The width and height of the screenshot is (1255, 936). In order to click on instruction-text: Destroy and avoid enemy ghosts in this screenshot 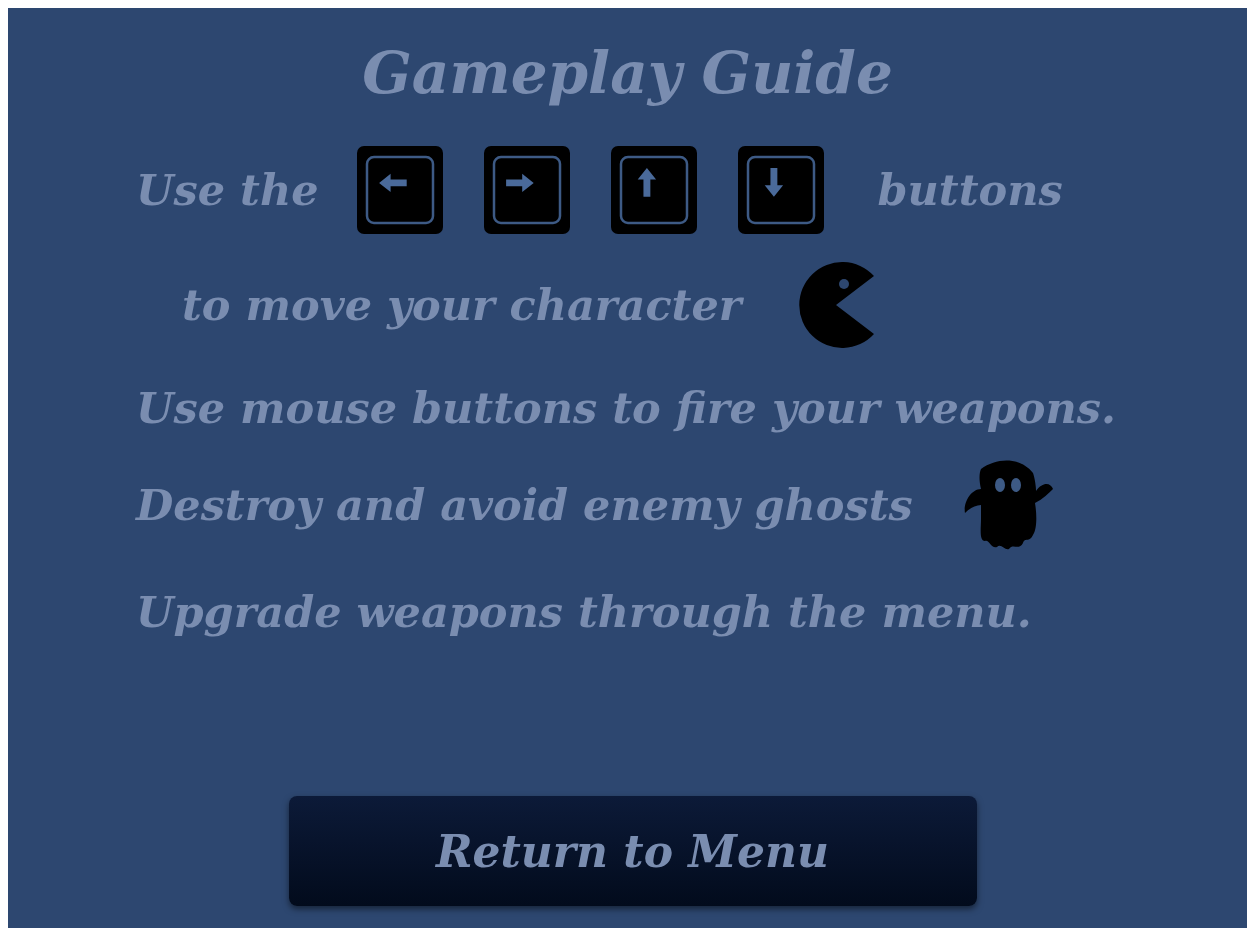, I will do `click(524, 505)`.